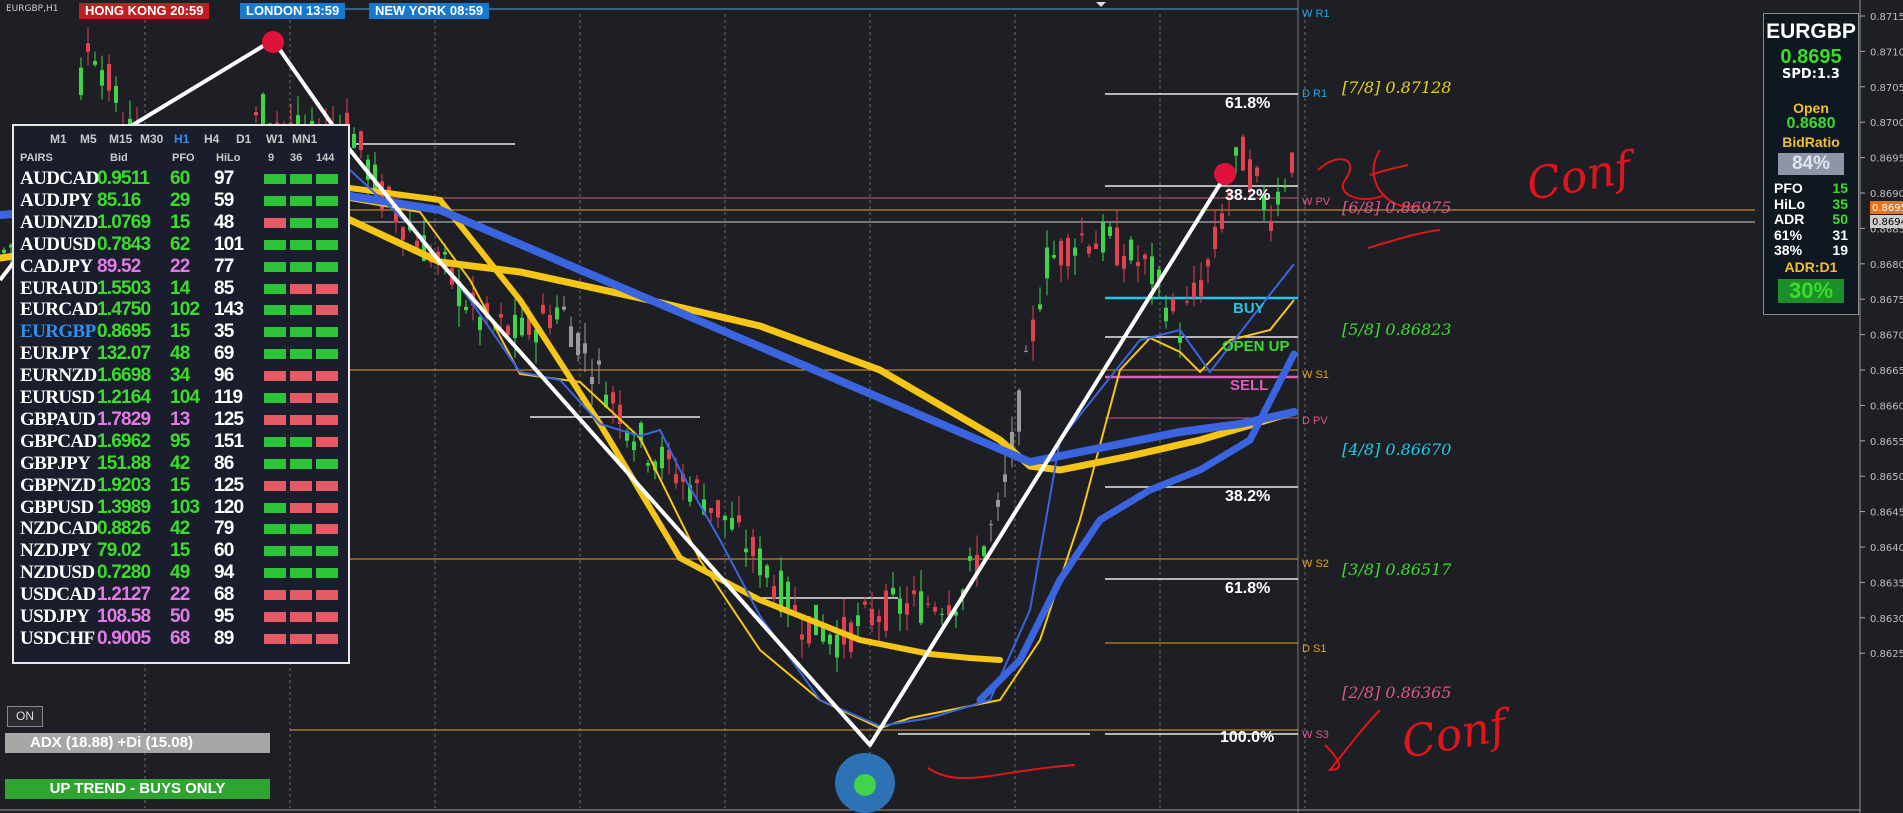  Describe the element at coordinates (1886, 513) in the screenshot. I see `price-scale-label: 0.8645` at that location.